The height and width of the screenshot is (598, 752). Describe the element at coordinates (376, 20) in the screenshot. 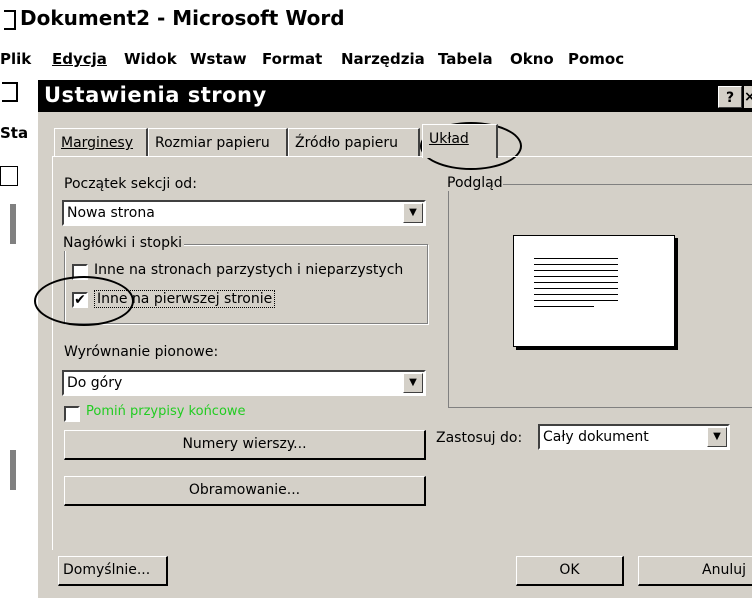

I see `word-title-bar: Dokument2 - Microsoft Word` at that location.